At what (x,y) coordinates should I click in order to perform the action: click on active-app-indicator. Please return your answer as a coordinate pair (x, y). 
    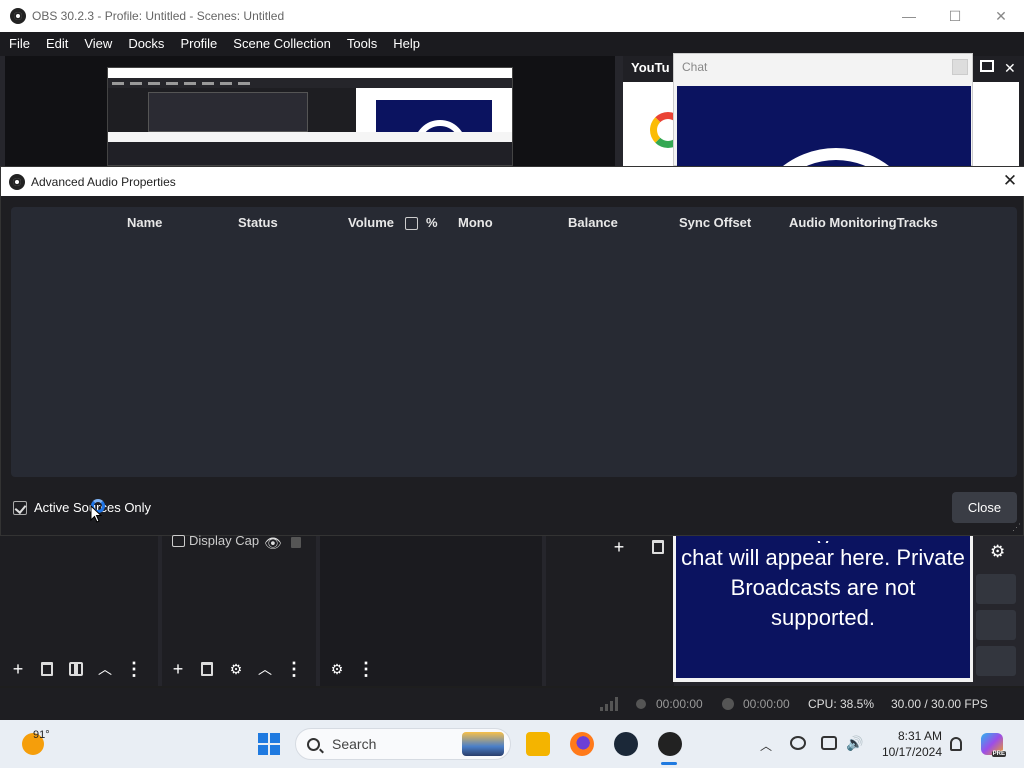
    Looking at the image, I should click on (669, 763).